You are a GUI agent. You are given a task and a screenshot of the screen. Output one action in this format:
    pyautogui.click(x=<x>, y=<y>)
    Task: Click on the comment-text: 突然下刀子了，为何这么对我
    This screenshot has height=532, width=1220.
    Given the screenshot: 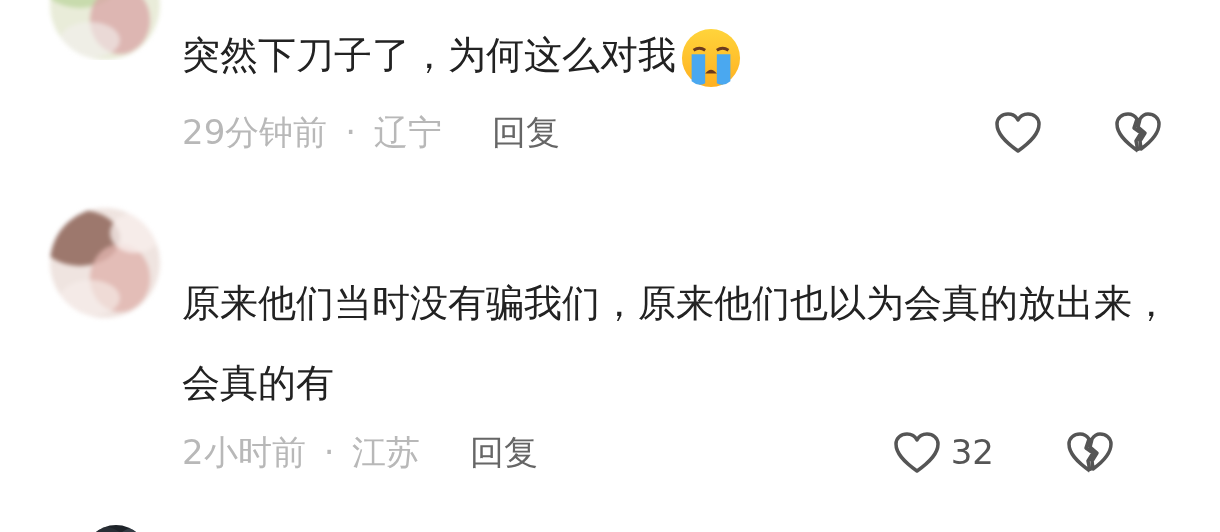 What is the action you would take?
    pyautogui.click(x=429, y=55)
    